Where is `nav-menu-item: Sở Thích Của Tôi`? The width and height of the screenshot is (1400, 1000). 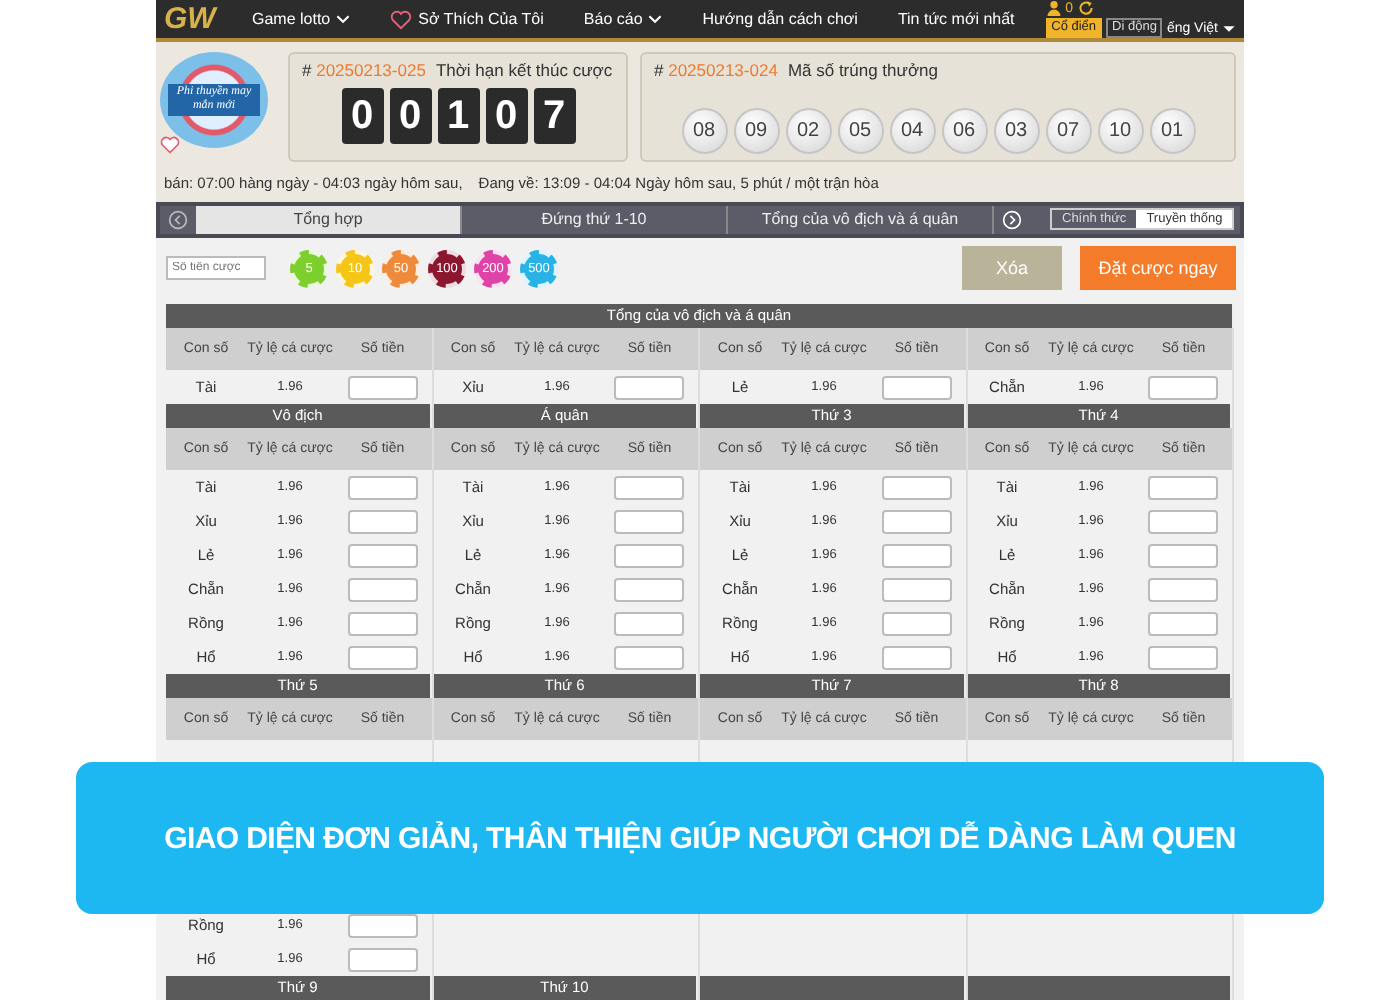 nav-menu-item: Sở Thích Của Tôi is located at coordinates (467, 19).